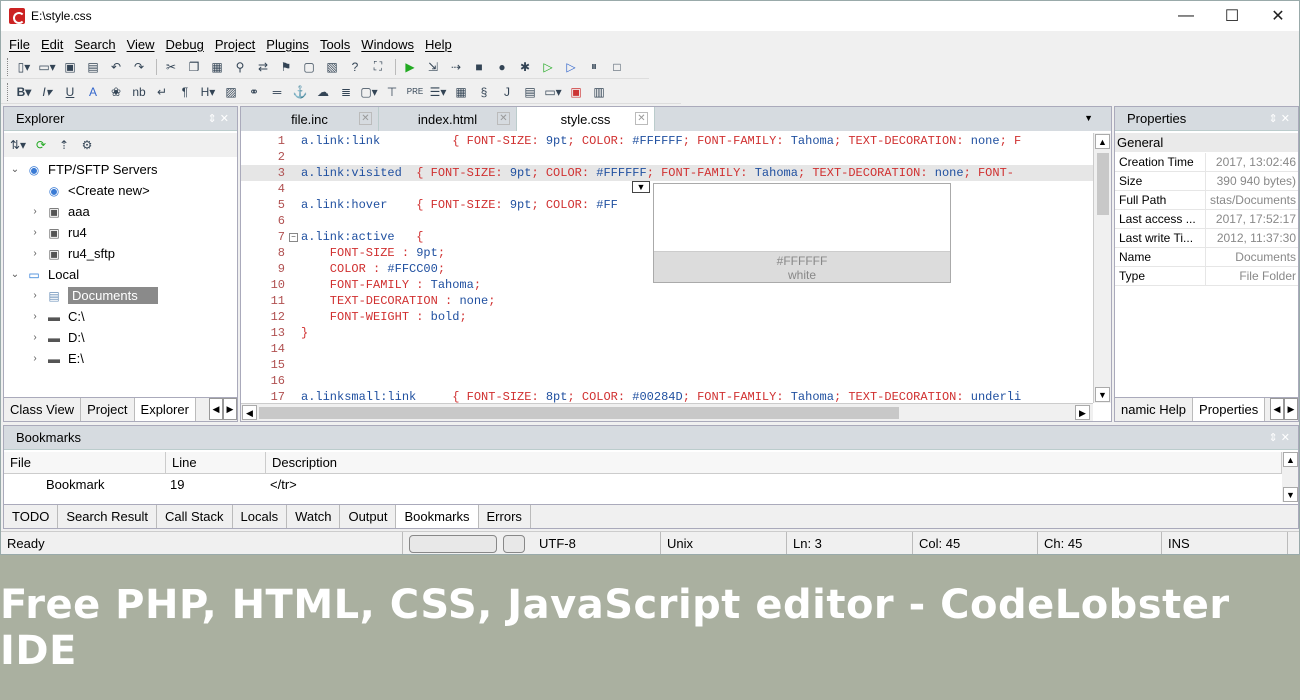 Image resolution: width=1300 pixels, height=700 pixels. I want to click on stop-icon: ■, so click(479, 67).